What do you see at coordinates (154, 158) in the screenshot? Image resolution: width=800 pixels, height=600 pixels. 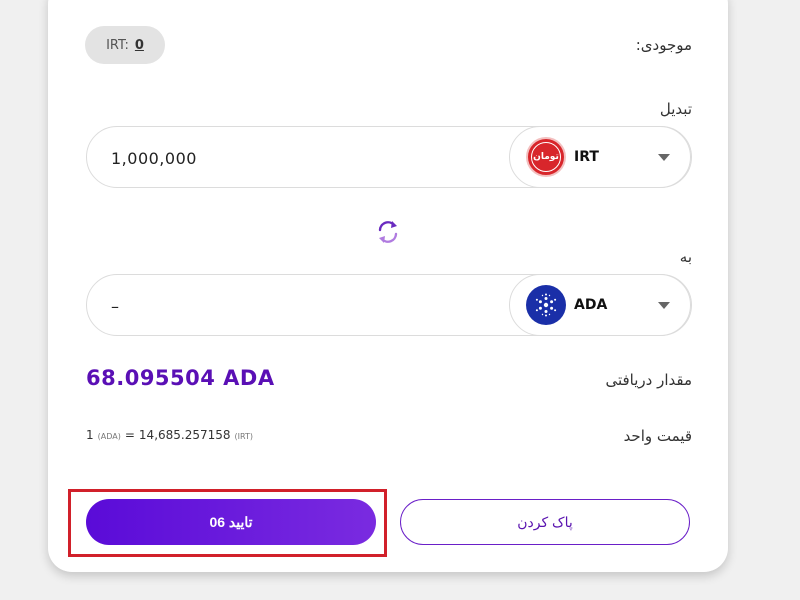 I see `from-amount-input: 1,000,000` at bounding box center [154, 158].